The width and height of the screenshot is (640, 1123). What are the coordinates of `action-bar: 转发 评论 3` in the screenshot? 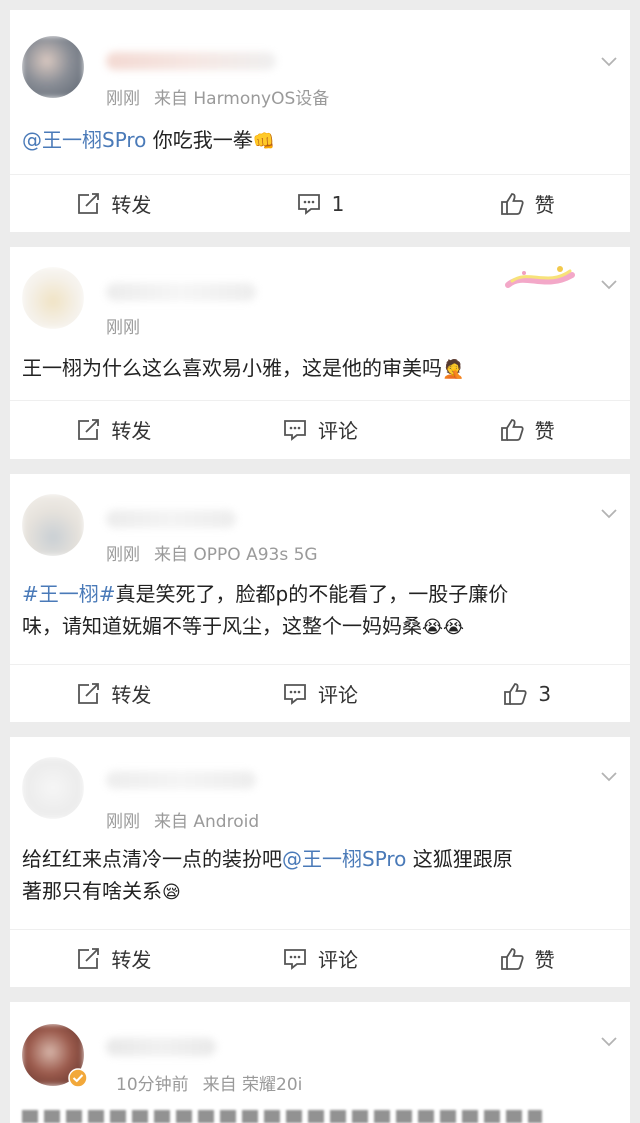 It's located at (320, 693).